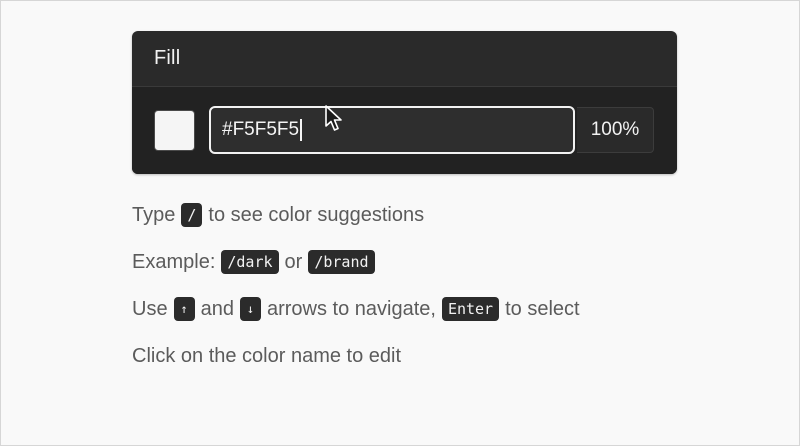 The width and height of the screenshot is (800, 446). I want to click on key-arrow-up: ↑, so click(184, 309).